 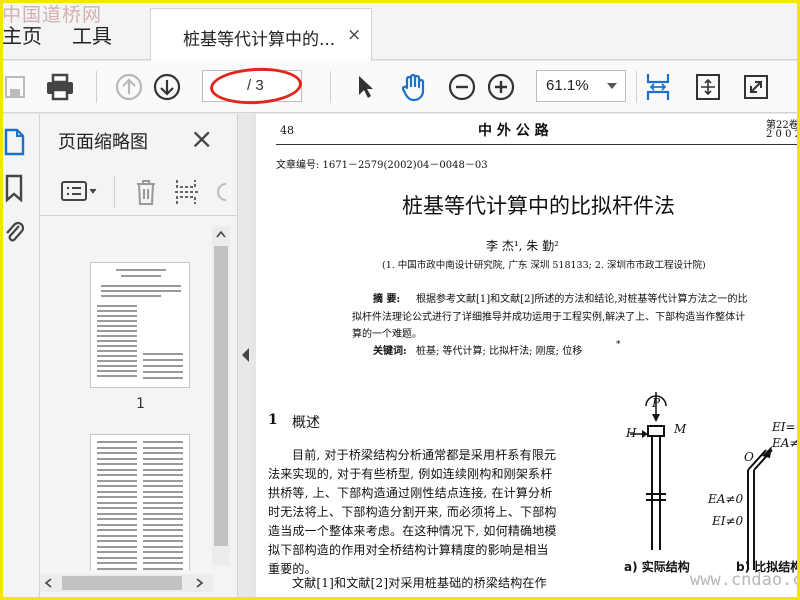 What do you see at coordinates (16, 87) in the screenshot?
I see `save-icon` at bounding box center [16, 87].